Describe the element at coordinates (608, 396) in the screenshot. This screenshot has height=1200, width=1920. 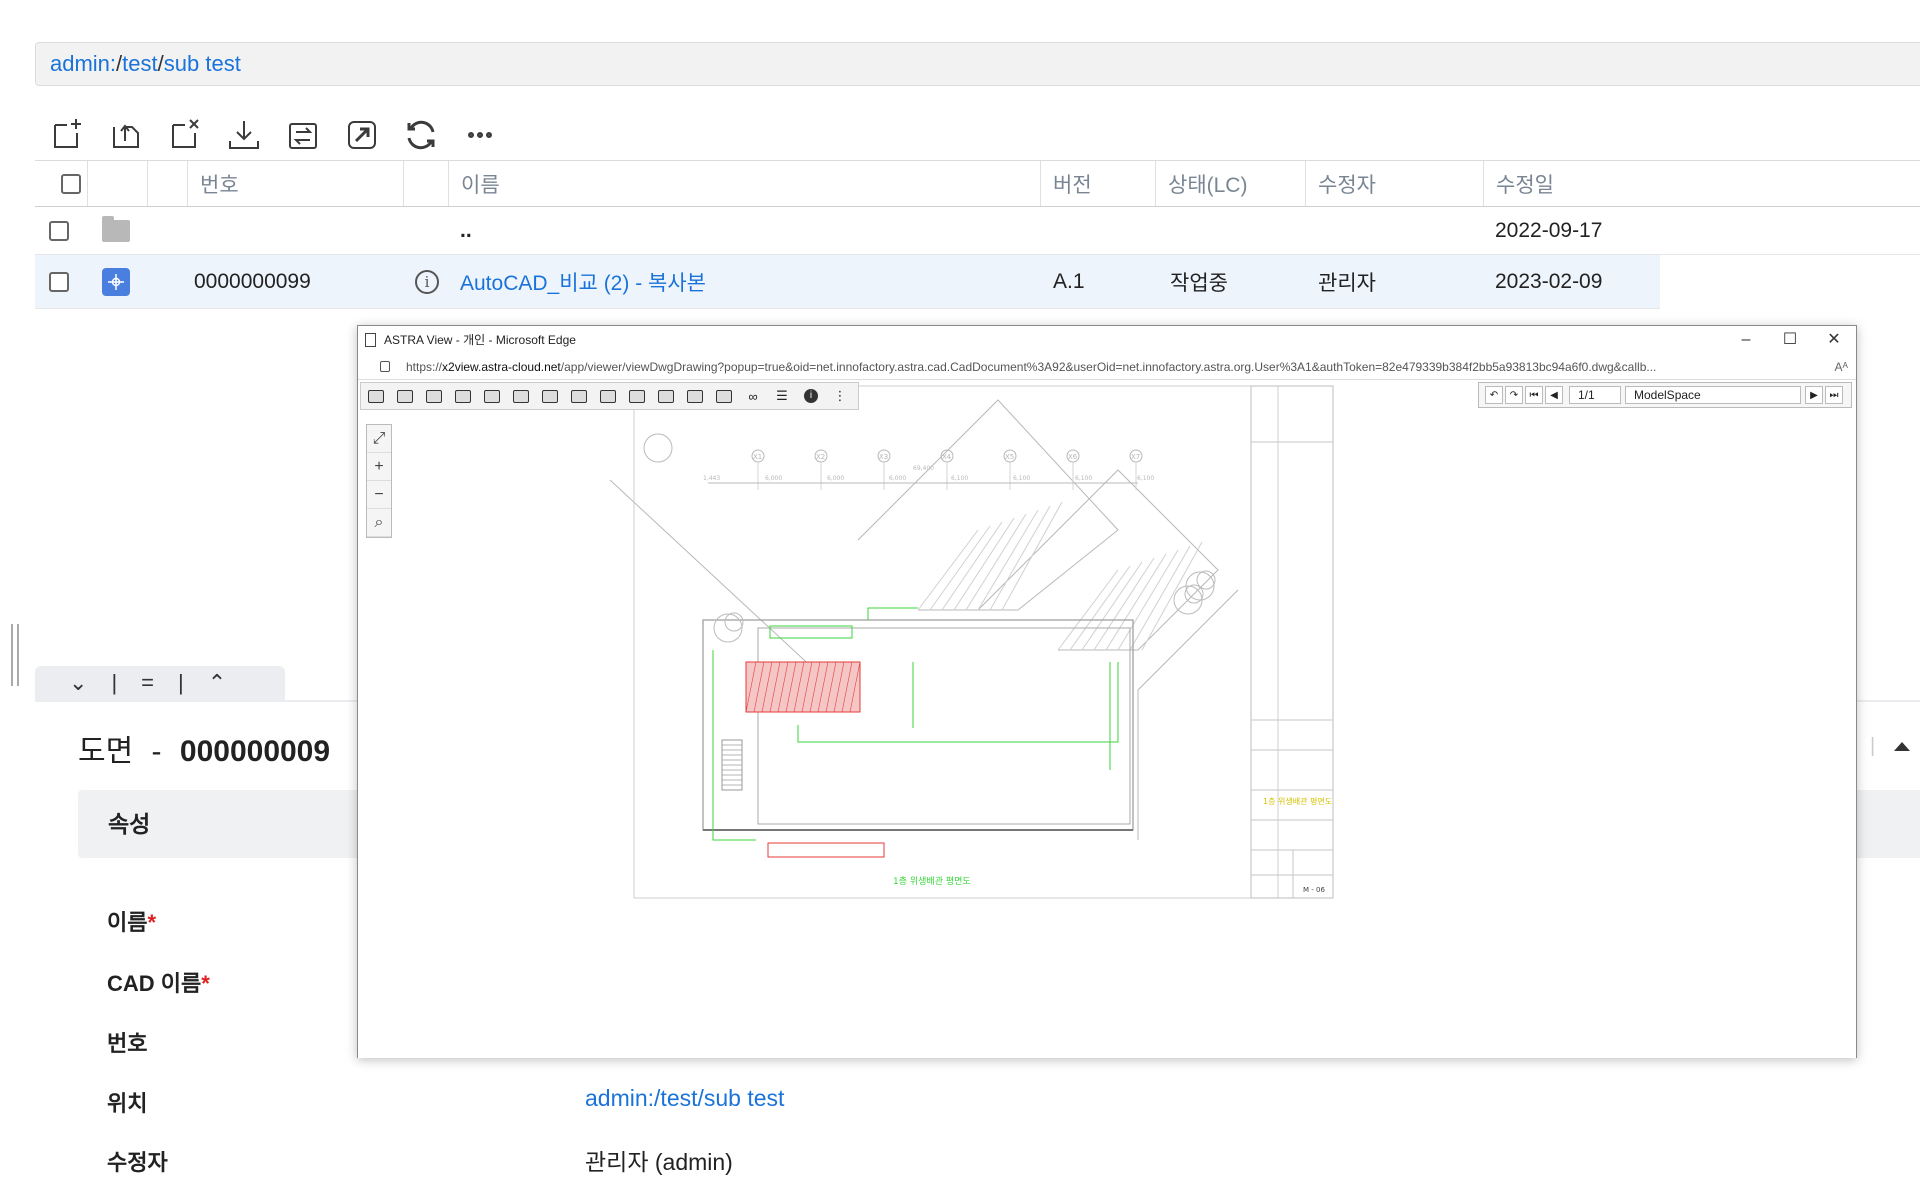
I see `markup-icon` at that location.